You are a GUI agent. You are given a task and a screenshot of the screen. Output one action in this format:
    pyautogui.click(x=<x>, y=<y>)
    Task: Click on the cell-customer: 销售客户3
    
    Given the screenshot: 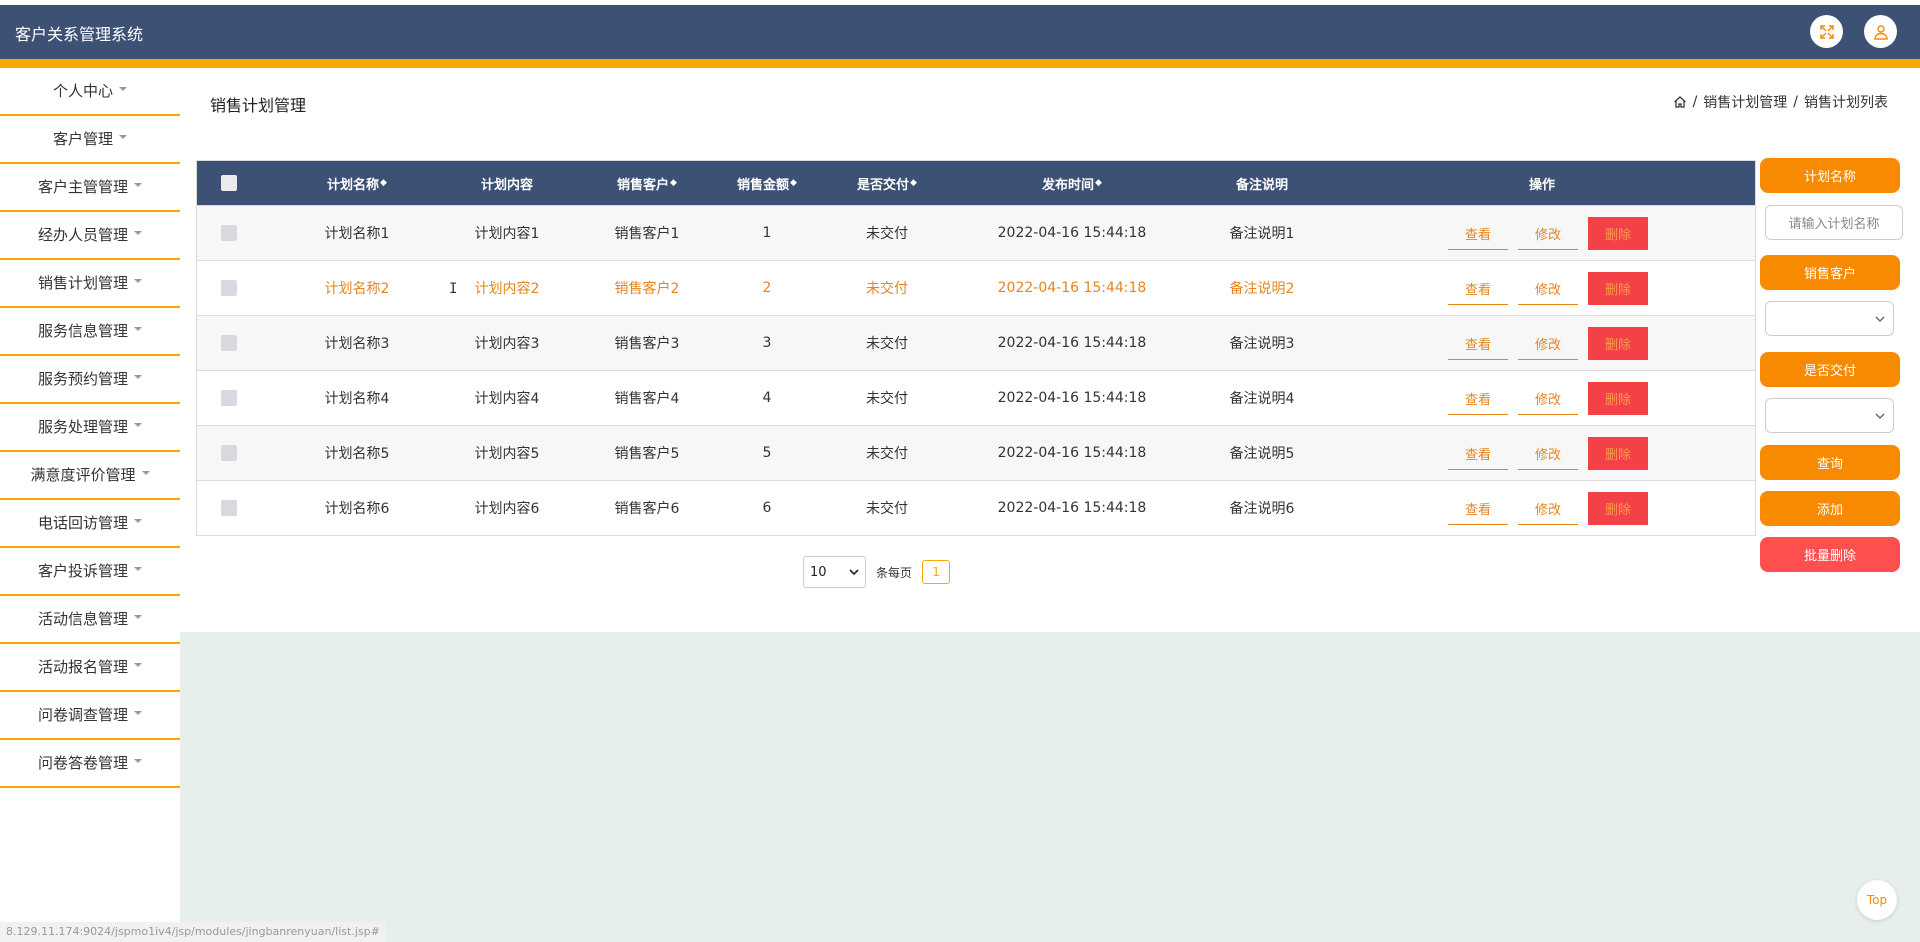 What is the action you would take?
    pyautogui.click(x=647, y=344)
    